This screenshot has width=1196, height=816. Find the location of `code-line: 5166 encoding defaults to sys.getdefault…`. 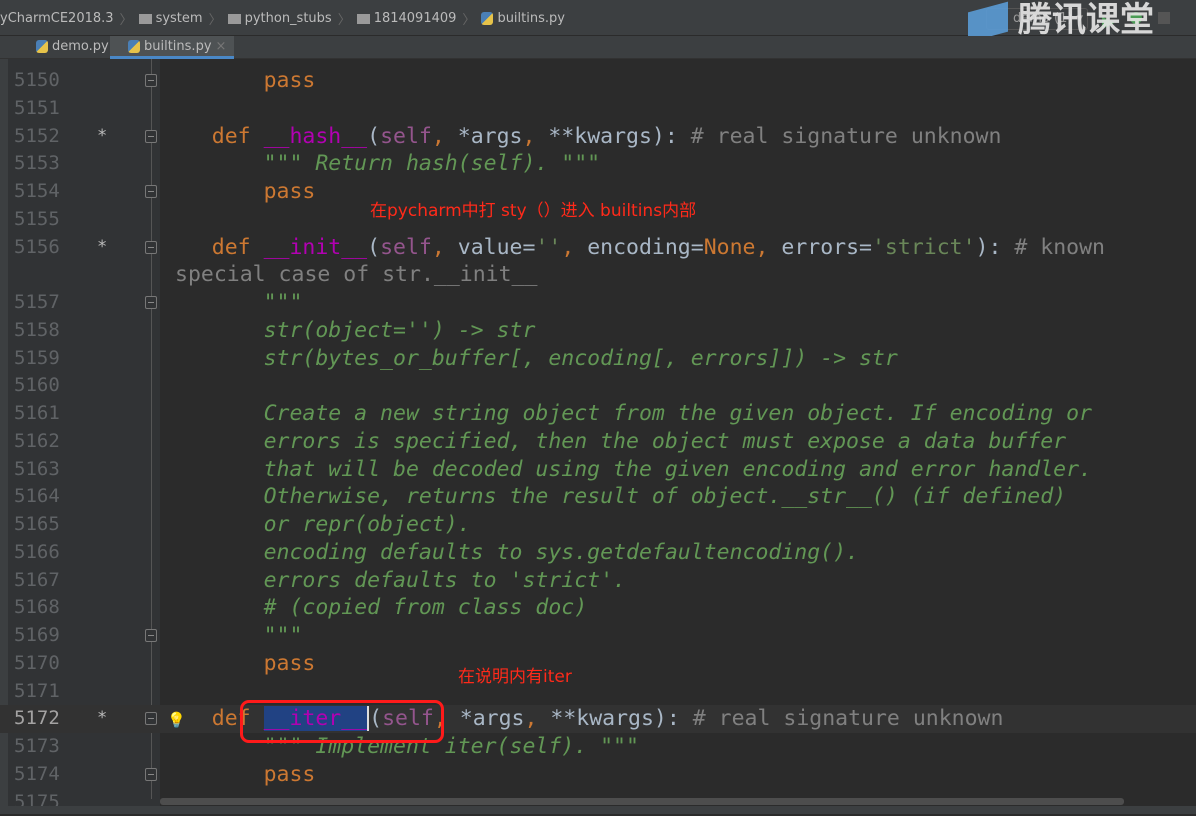

code-line: 5166 encoding defaults to sys.getdefault… is located at coordinates (598, 553).